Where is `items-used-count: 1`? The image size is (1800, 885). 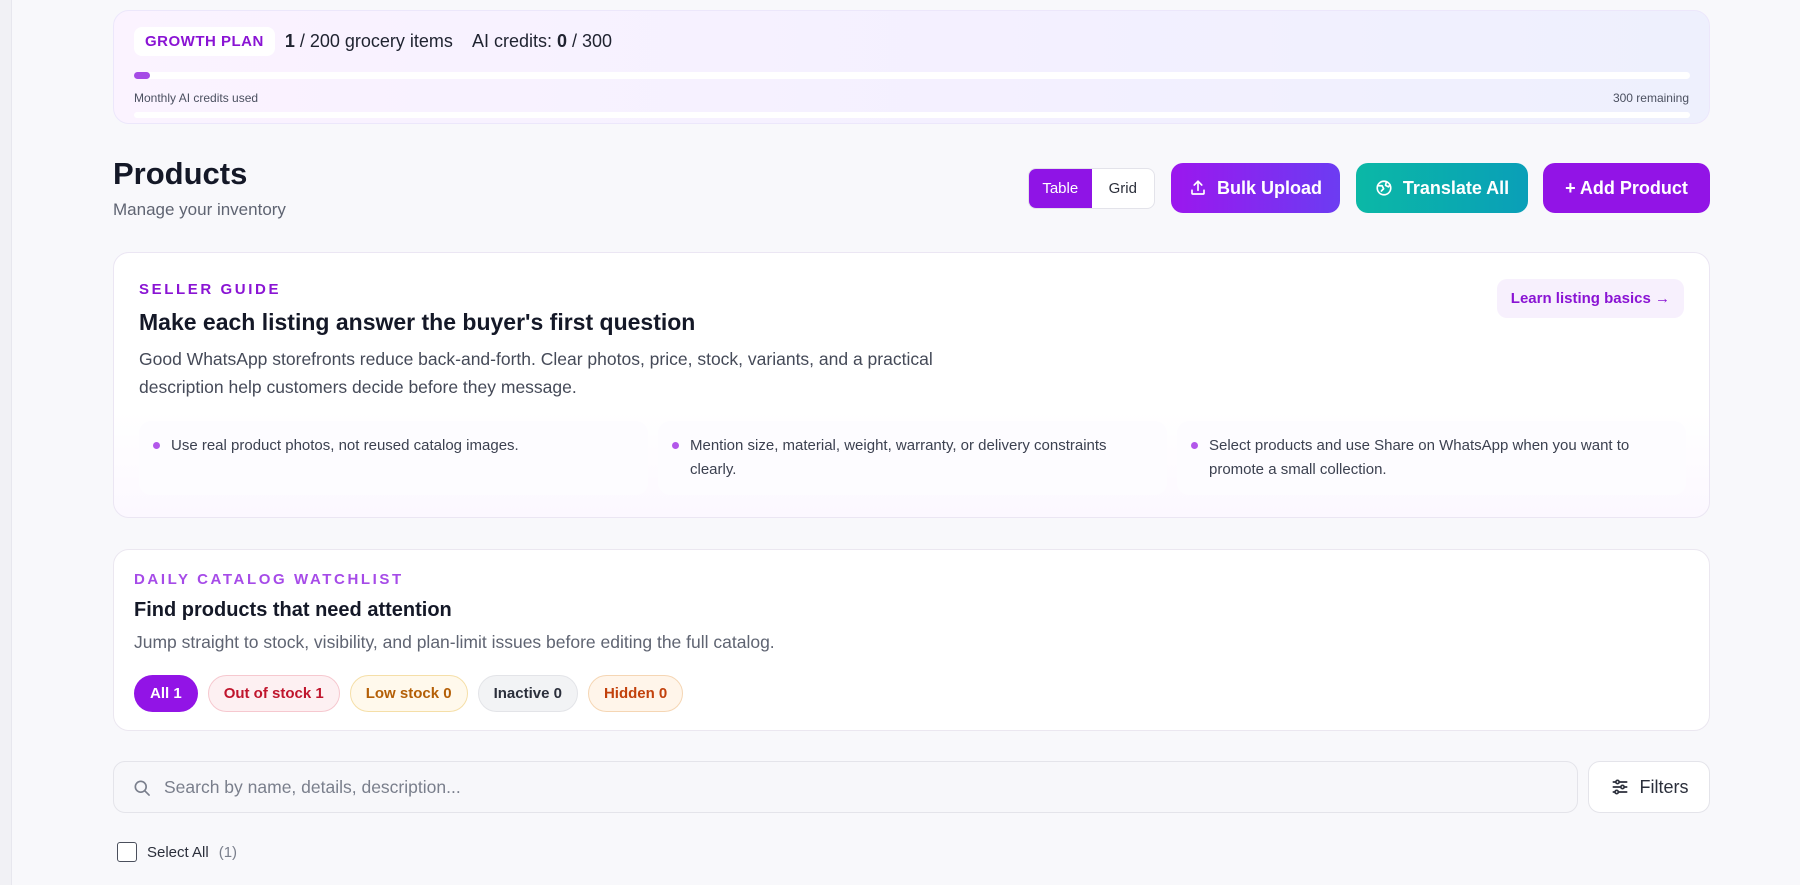
items-used-count: 1 is located at coordinates (289, 41).